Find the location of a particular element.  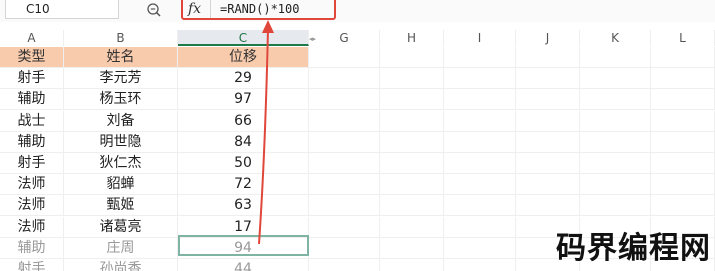

column-header-h: H is located at coordinates (412, 38).